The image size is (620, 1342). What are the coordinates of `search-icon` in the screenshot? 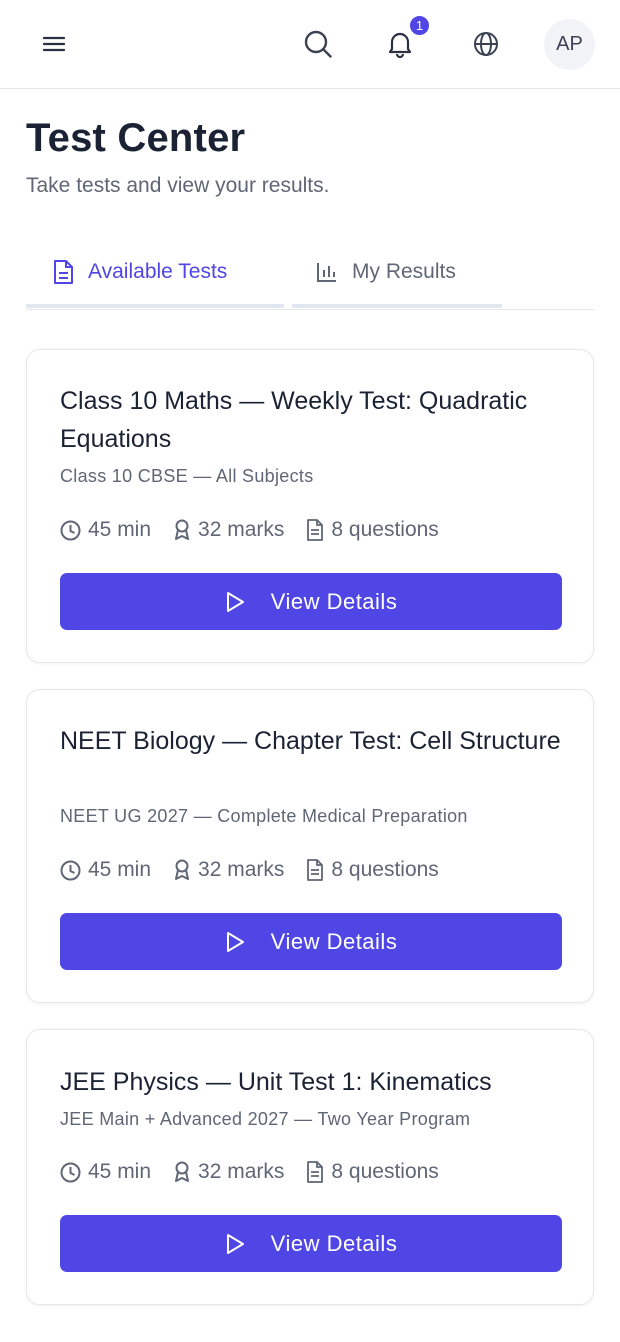 It's located at (318, 44).